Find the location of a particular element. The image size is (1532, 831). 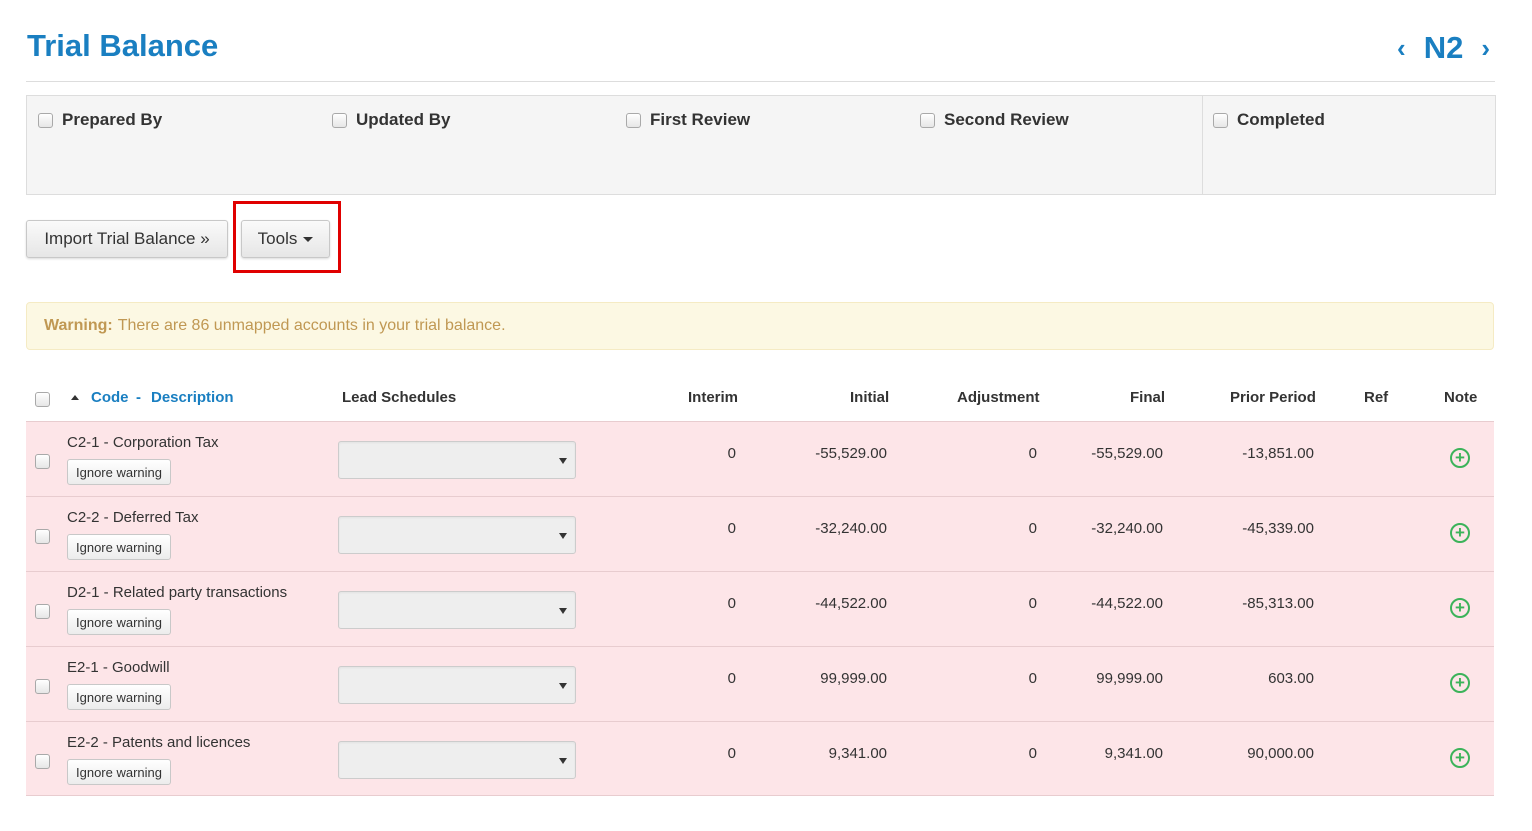

signoff-label: Second Review is located at coordinates (1006, 119).